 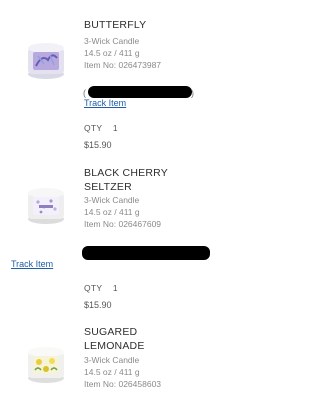 I want to click on item-name: BLACK CHERRY SELTZER, so click(x=126, y=180).